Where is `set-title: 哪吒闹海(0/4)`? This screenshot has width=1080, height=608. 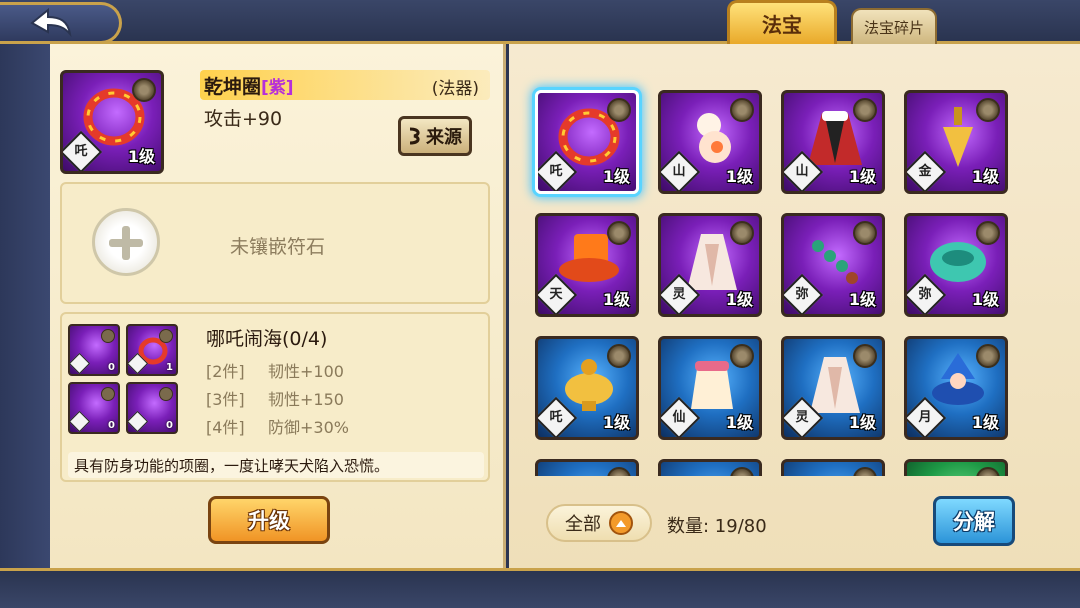 set-title: 哪吒闹海(0/4) is located at coordinates (267, 339).